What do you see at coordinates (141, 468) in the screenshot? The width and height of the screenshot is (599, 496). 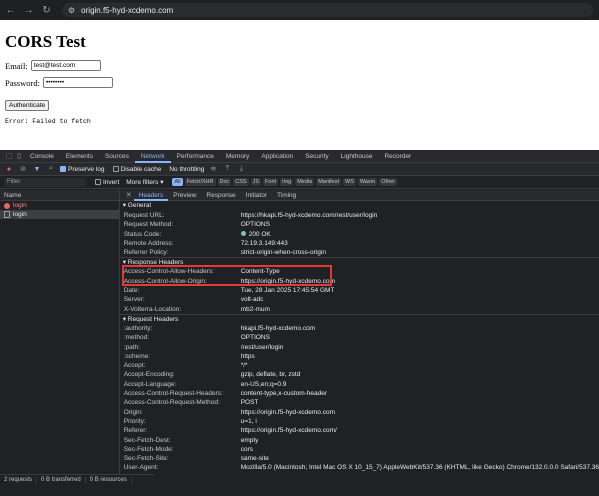 I see `header-key: User-Agent:` at bounding box center [141, 468].